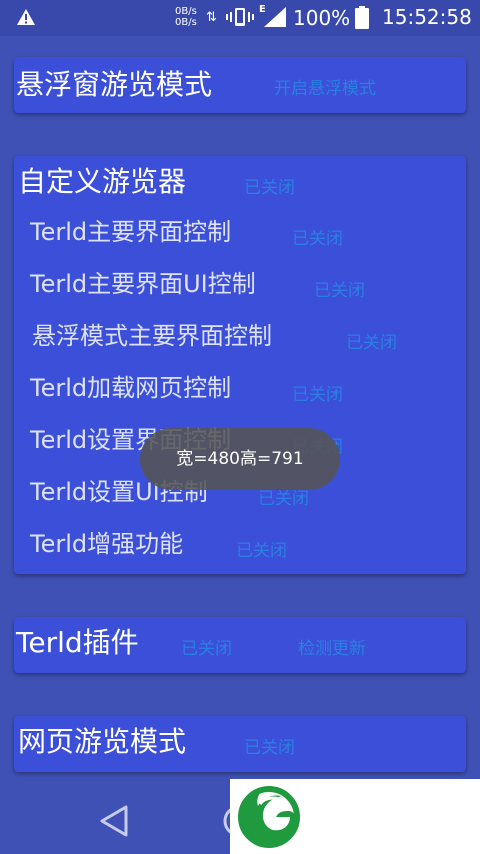 This screenshot has height=854, width=480. I want to click on custom-browser-status: 已关闭, so click(269, 185).